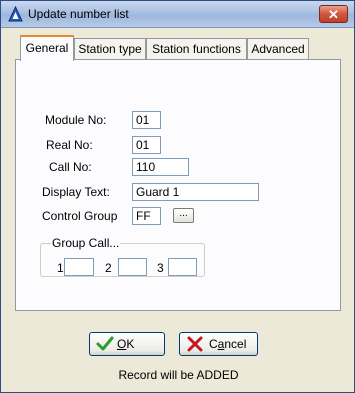 This screenshot has height=393, width=355. I want to click on display-text-label: Display Text:, so click(76, 192).